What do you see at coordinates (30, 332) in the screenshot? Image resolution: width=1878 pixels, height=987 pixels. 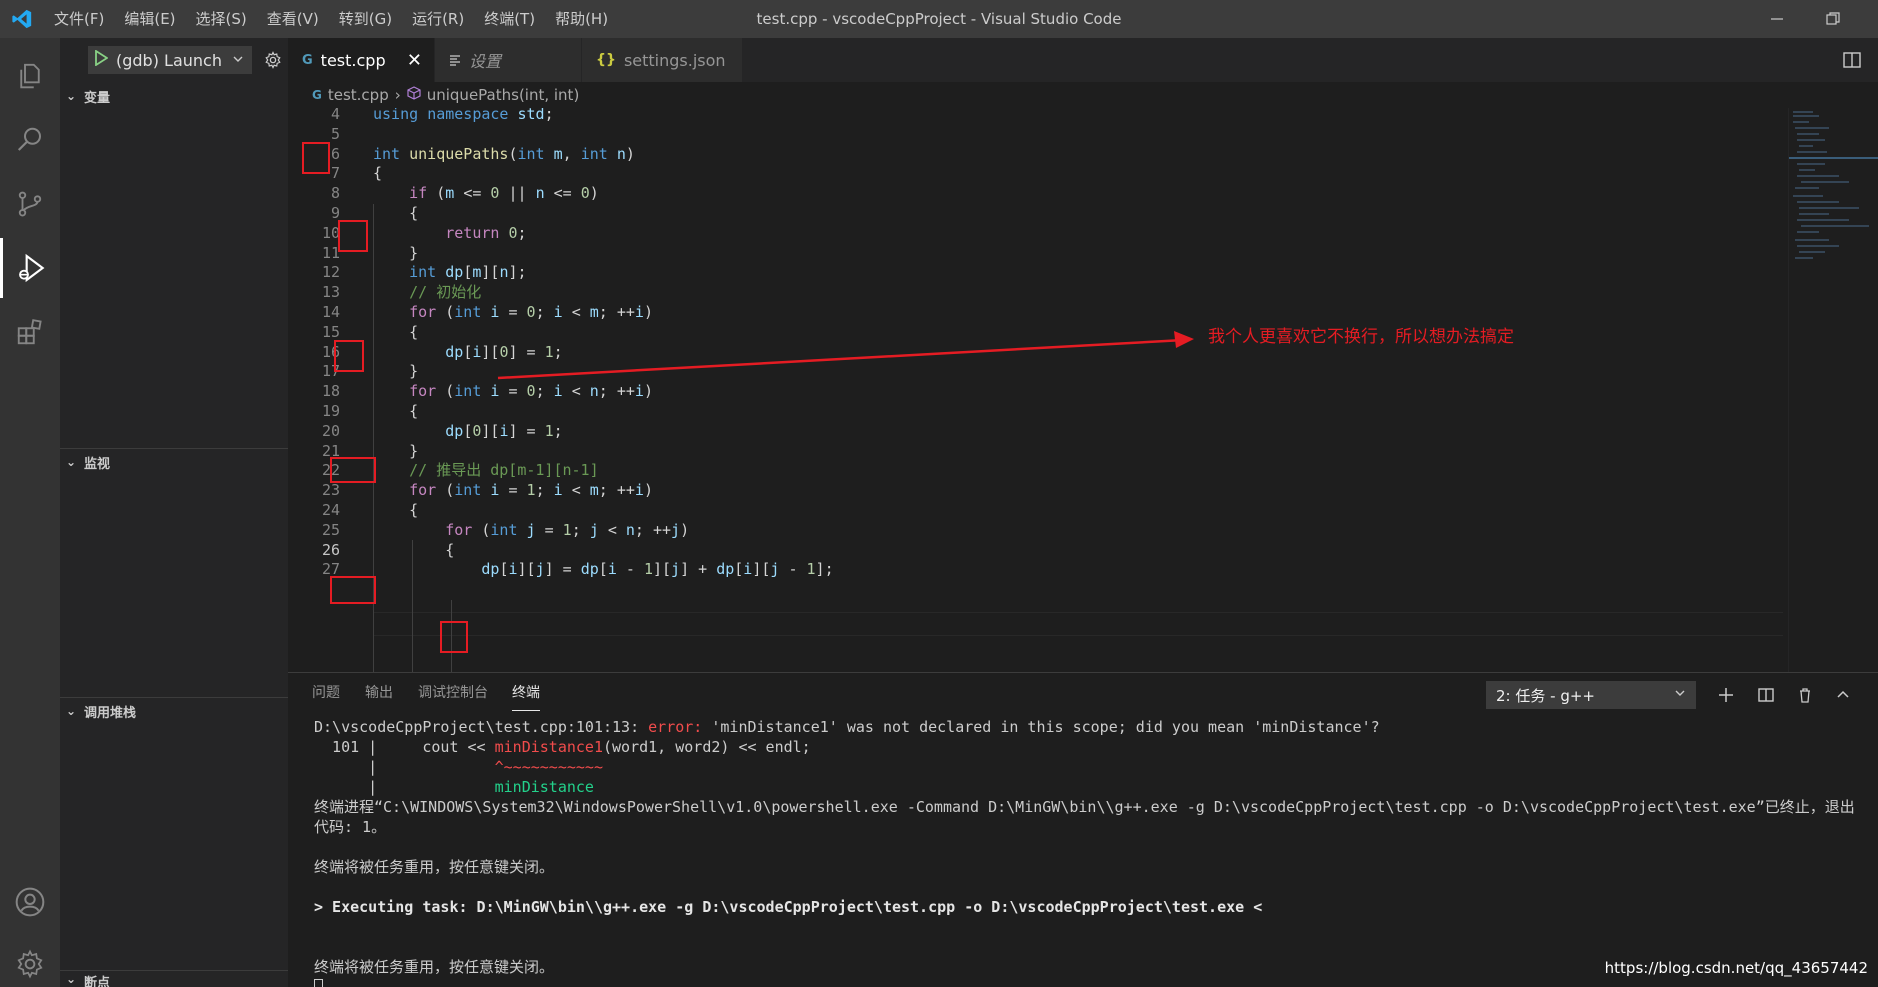 I see `extensions-icon` at bounding box center [30, 332].